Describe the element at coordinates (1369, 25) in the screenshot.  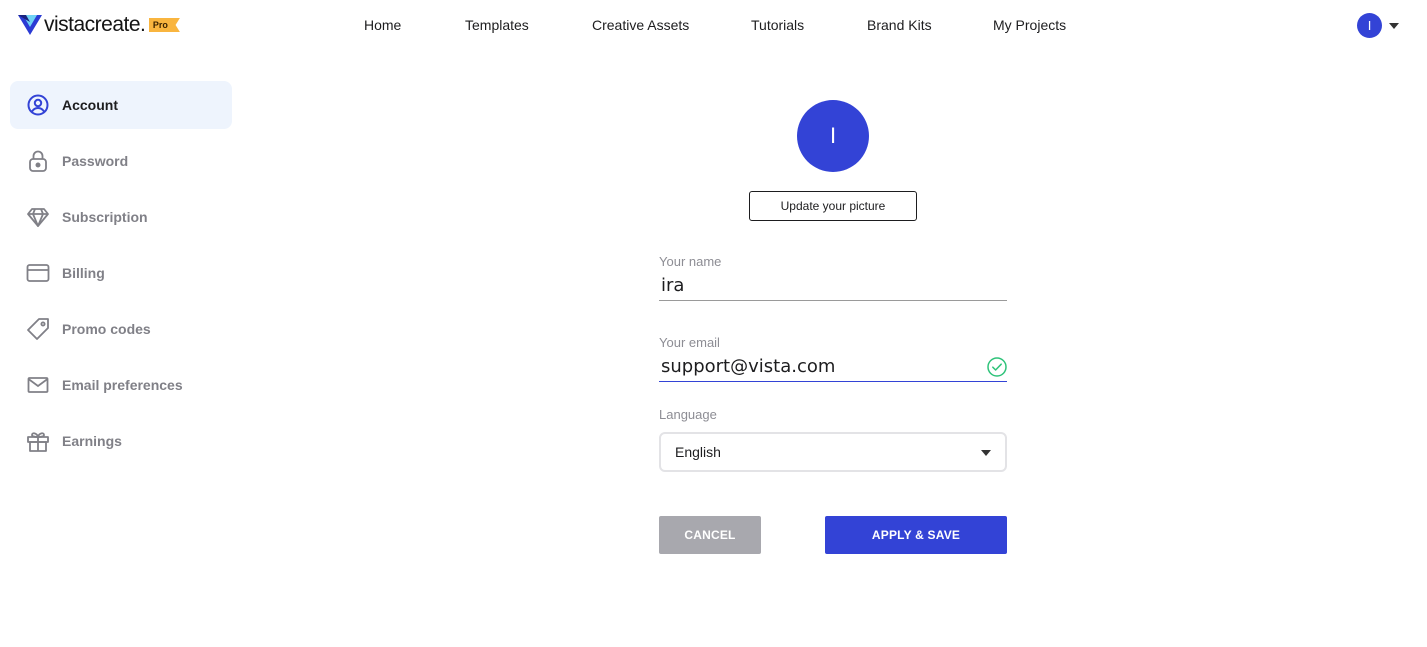
I see `user-avatar: I` at that location.